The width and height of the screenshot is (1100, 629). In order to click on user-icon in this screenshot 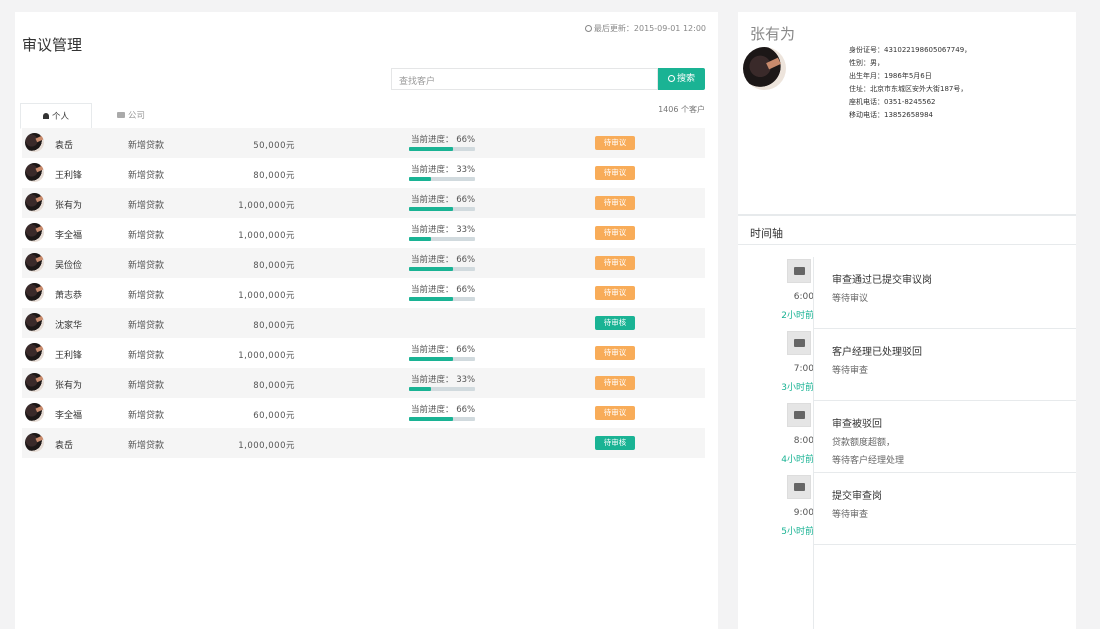, I will do `click(45, 116)`.